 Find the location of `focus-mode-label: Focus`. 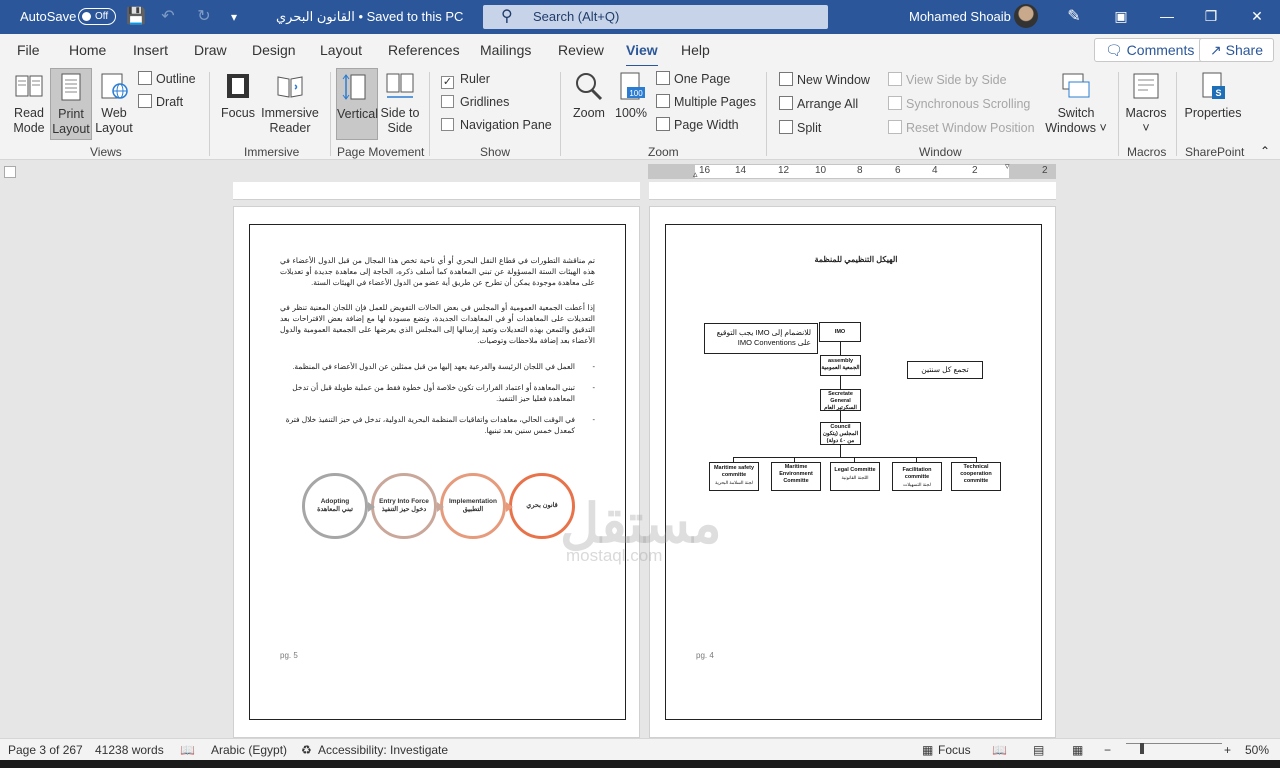

focus-mode-label: Focus is located at coordinates (954, 750).